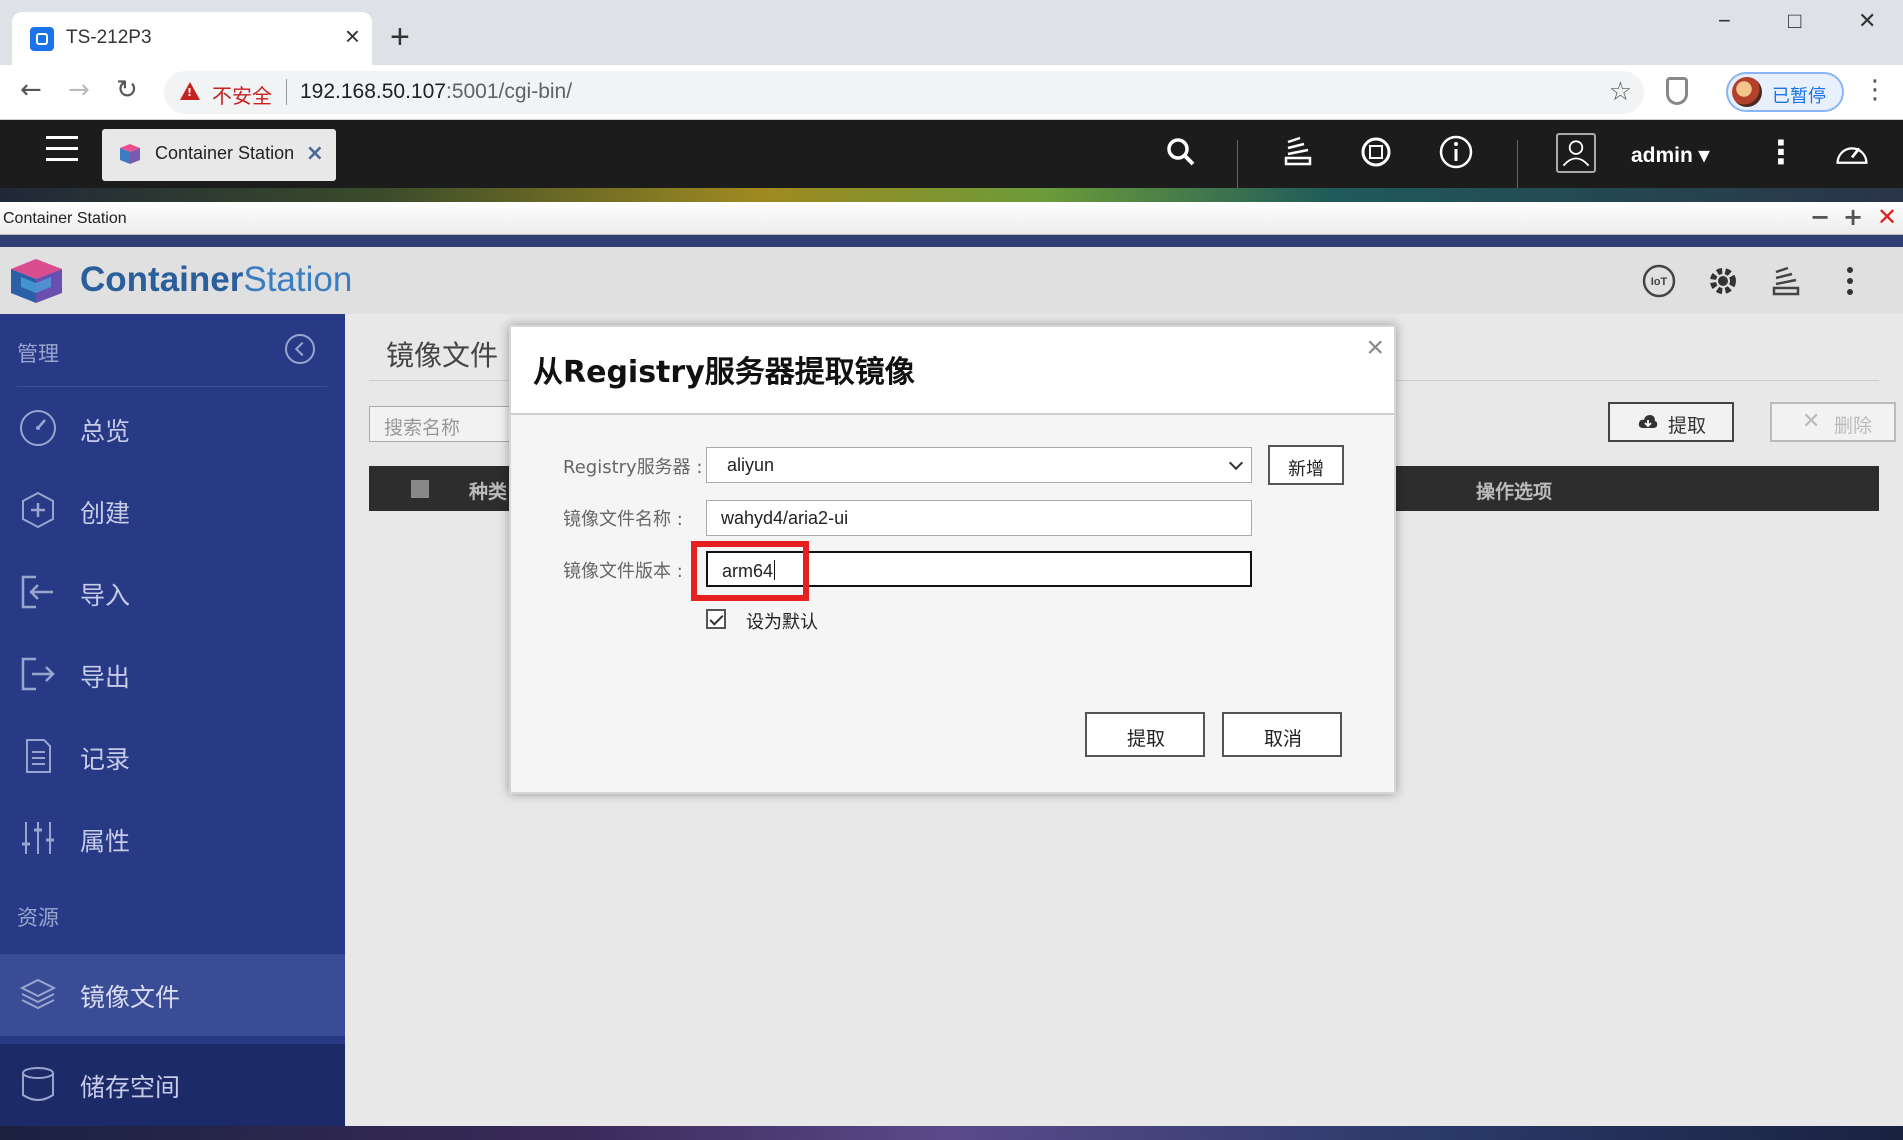 Image resolution: width=1903 pixels, height=1140 pixels. Describe the element at coordinates (1850, 281) in the screenshot. I see `more-icon` at that location.